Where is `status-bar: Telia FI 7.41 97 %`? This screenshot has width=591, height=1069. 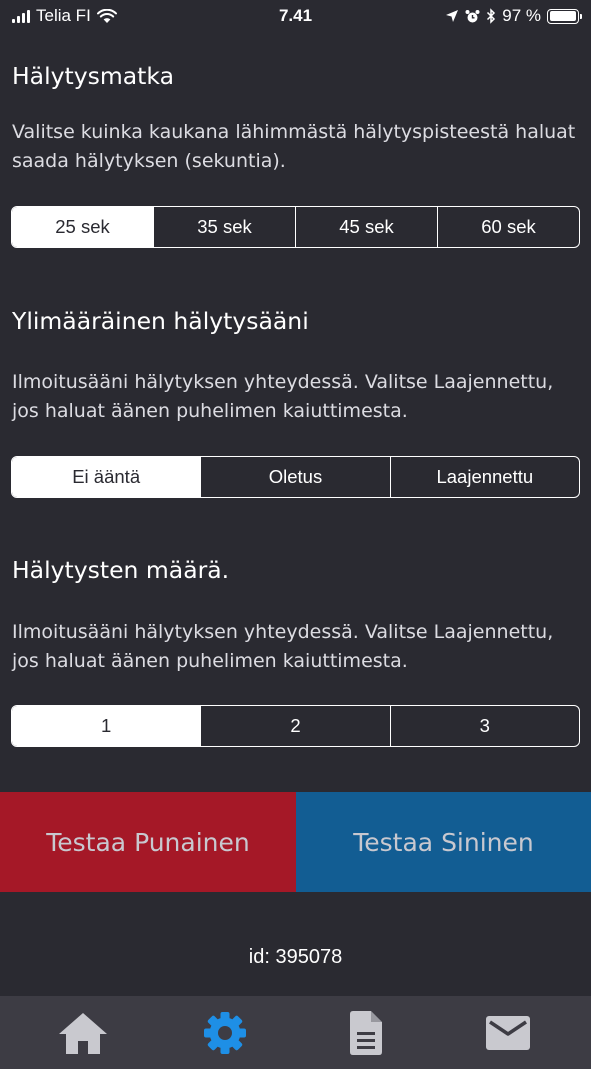 status-bar: Telia FI 7.41 97 % is located at coordinates (295, 16).